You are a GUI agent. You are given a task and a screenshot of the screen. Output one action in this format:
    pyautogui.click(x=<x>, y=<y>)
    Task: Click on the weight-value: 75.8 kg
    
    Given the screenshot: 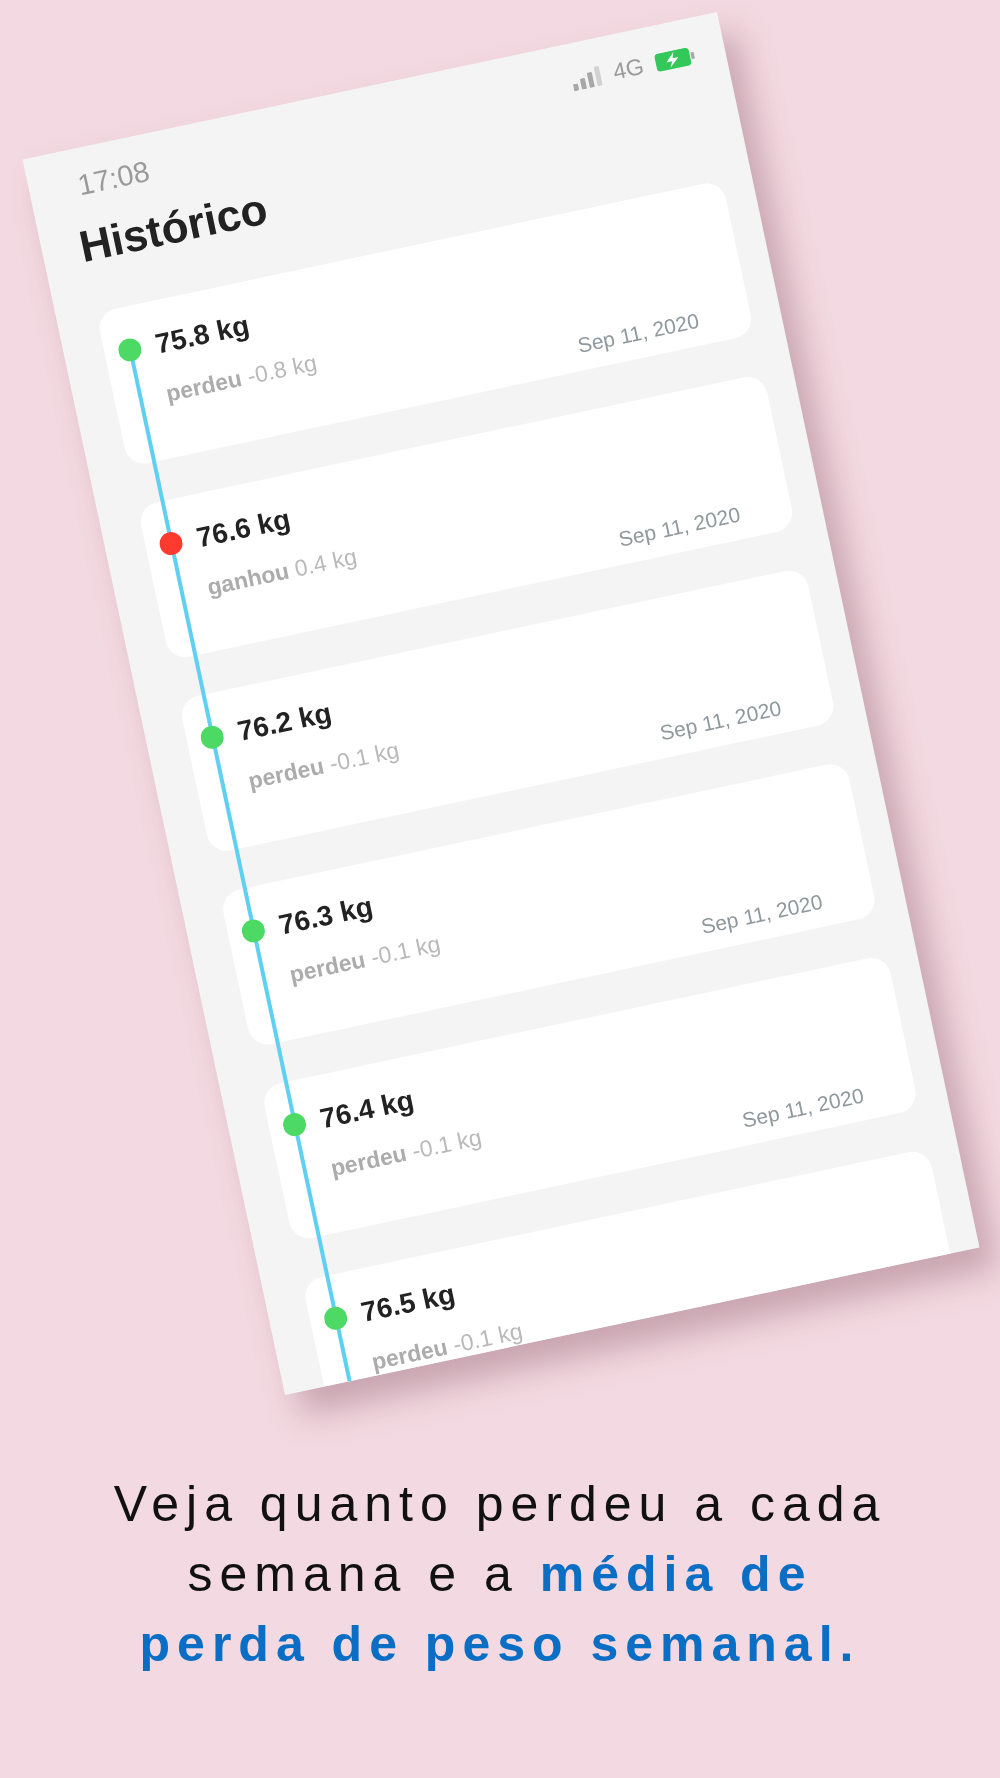 What is the action you would take?
    pyautogui.click(x=202, y=334)
    